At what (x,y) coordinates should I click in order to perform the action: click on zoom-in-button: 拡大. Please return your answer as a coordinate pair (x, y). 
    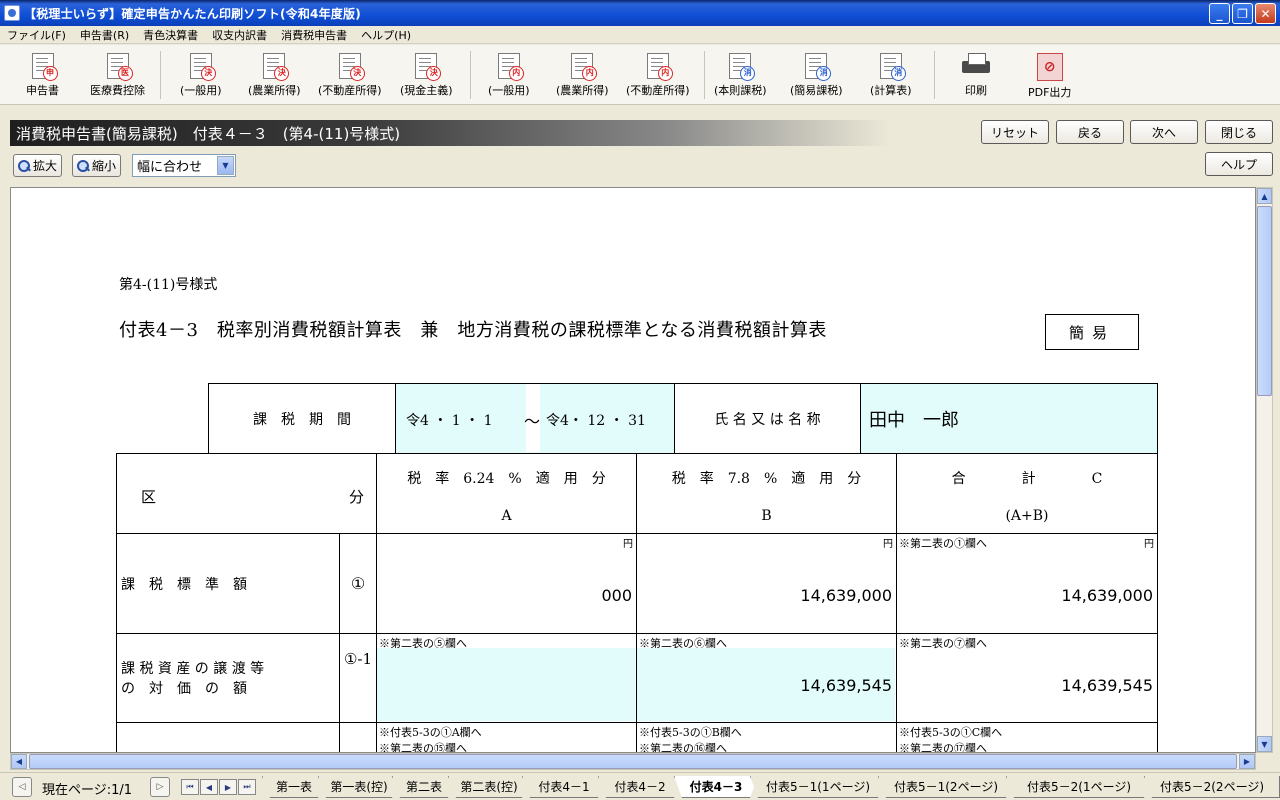
    Looking at the image, I should click on (38, 165).